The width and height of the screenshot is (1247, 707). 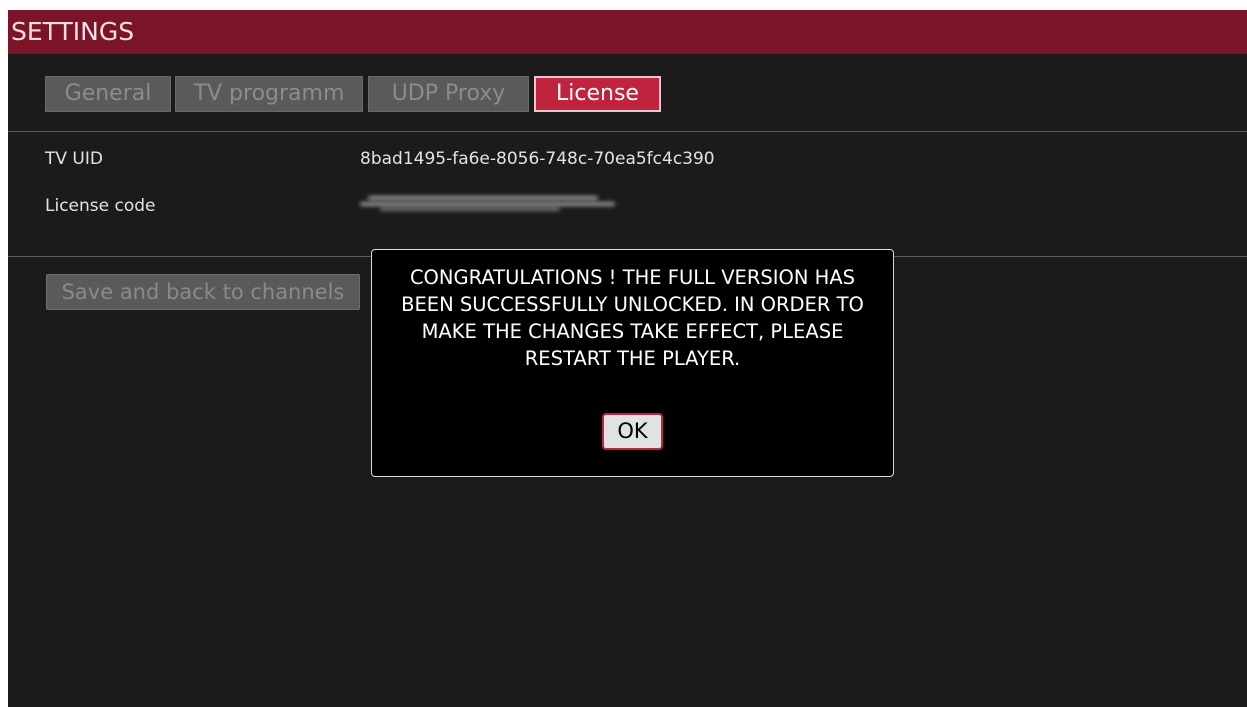 What do you see at coordinates (627, 131) in the screenshot?
I see `divider` at bounding box center [627, 131].